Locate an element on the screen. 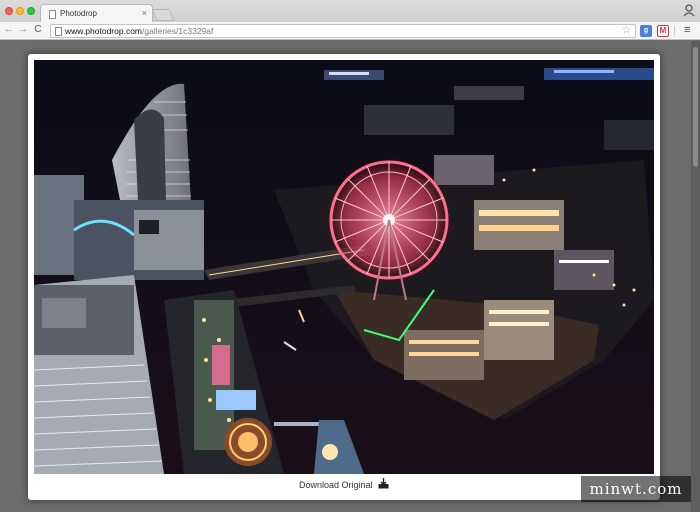  translate-icon: g is located at coordinates (646, 31).